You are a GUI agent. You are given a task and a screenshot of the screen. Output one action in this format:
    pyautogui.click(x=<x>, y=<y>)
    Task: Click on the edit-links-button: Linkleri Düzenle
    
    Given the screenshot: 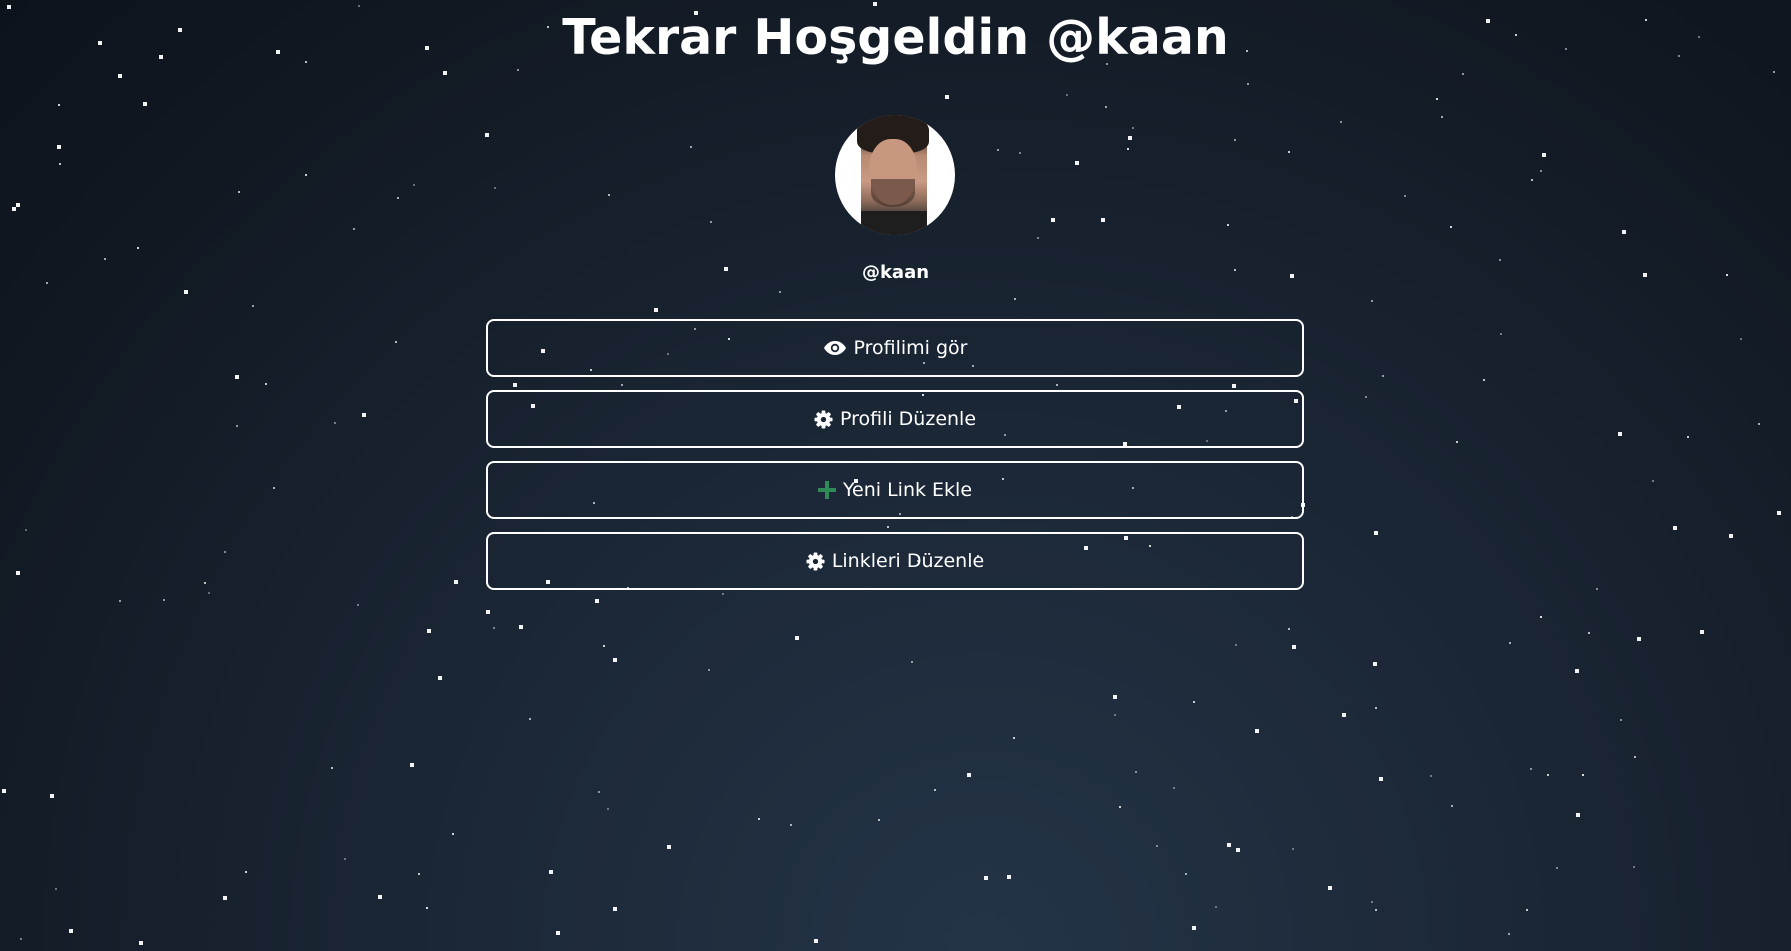 What is the action you would take?
    pyautogui.click(x=895, y=561)
    